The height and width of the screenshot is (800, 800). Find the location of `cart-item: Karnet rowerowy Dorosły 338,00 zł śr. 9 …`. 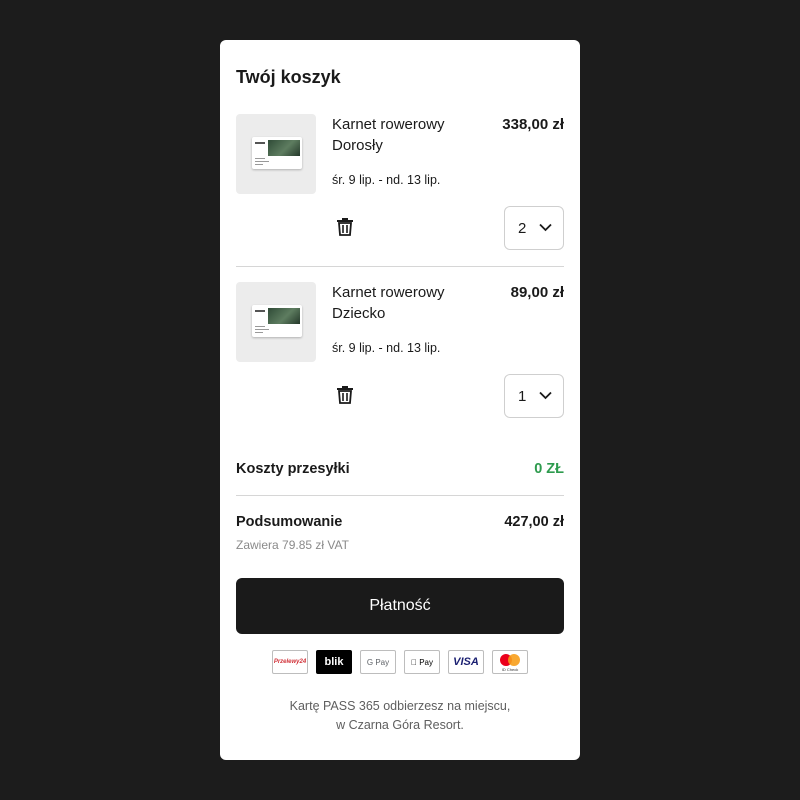

cart-item: Karnet rowerowy Dorosły 338,00 zł śr. 9 … is located at coordinates (400, 182).